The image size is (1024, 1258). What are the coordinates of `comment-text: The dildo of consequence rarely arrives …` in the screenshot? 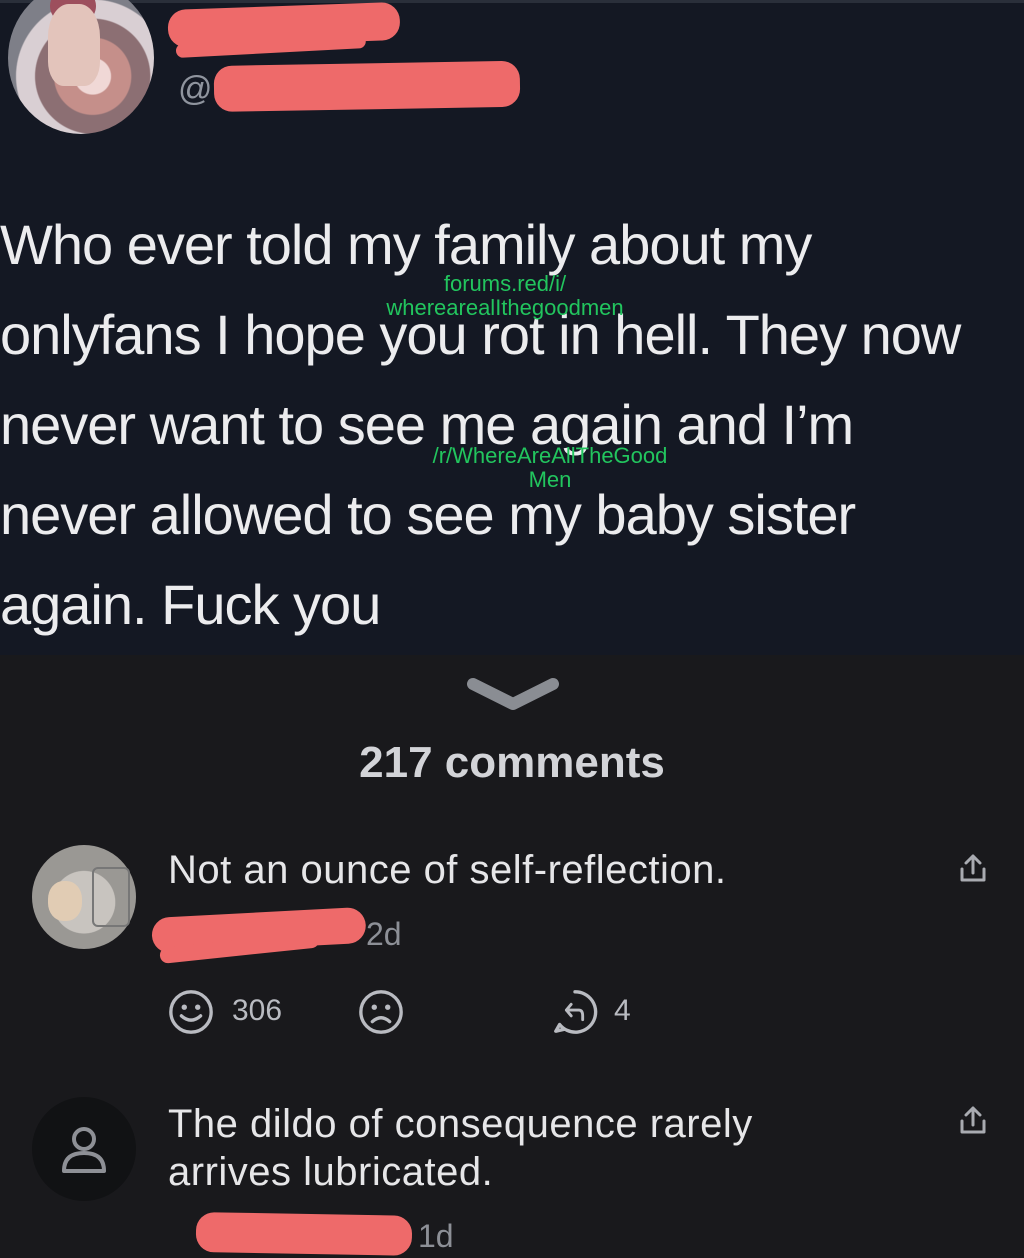 It's located at (460, 1148).